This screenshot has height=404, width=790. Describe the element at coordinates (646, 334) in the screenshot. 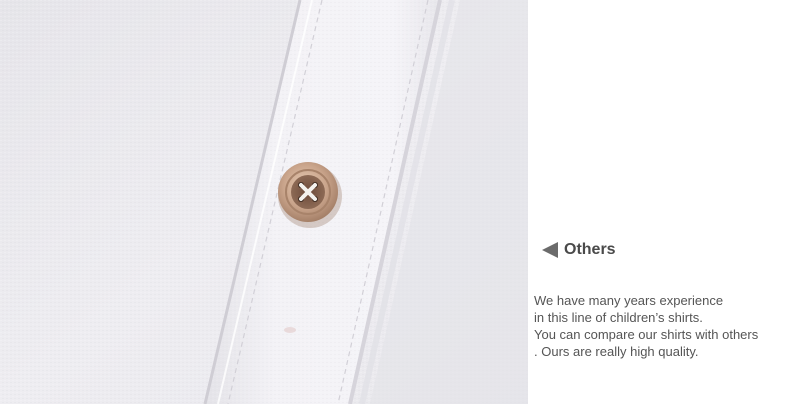

I see `description-line: You can compare our shirts with others` at that location.